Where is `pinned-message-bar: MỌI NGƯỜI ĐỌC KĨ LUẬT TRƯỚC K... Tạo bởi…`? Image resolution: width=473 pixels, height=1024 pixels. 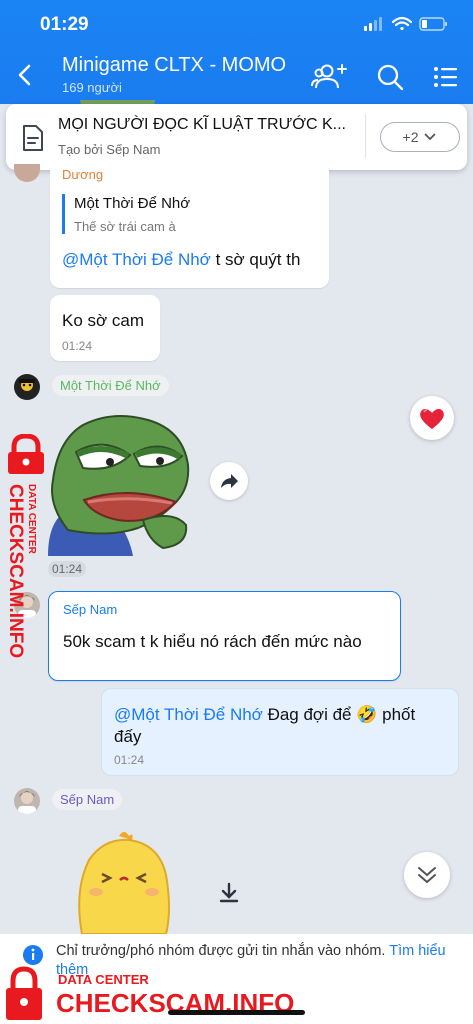
pinned-message-bar: MỌI NGƯỜI ĐỌC KĨ LUẬT TRƯỚC K... Tạo bởi… is located at coordinates (236, 137).